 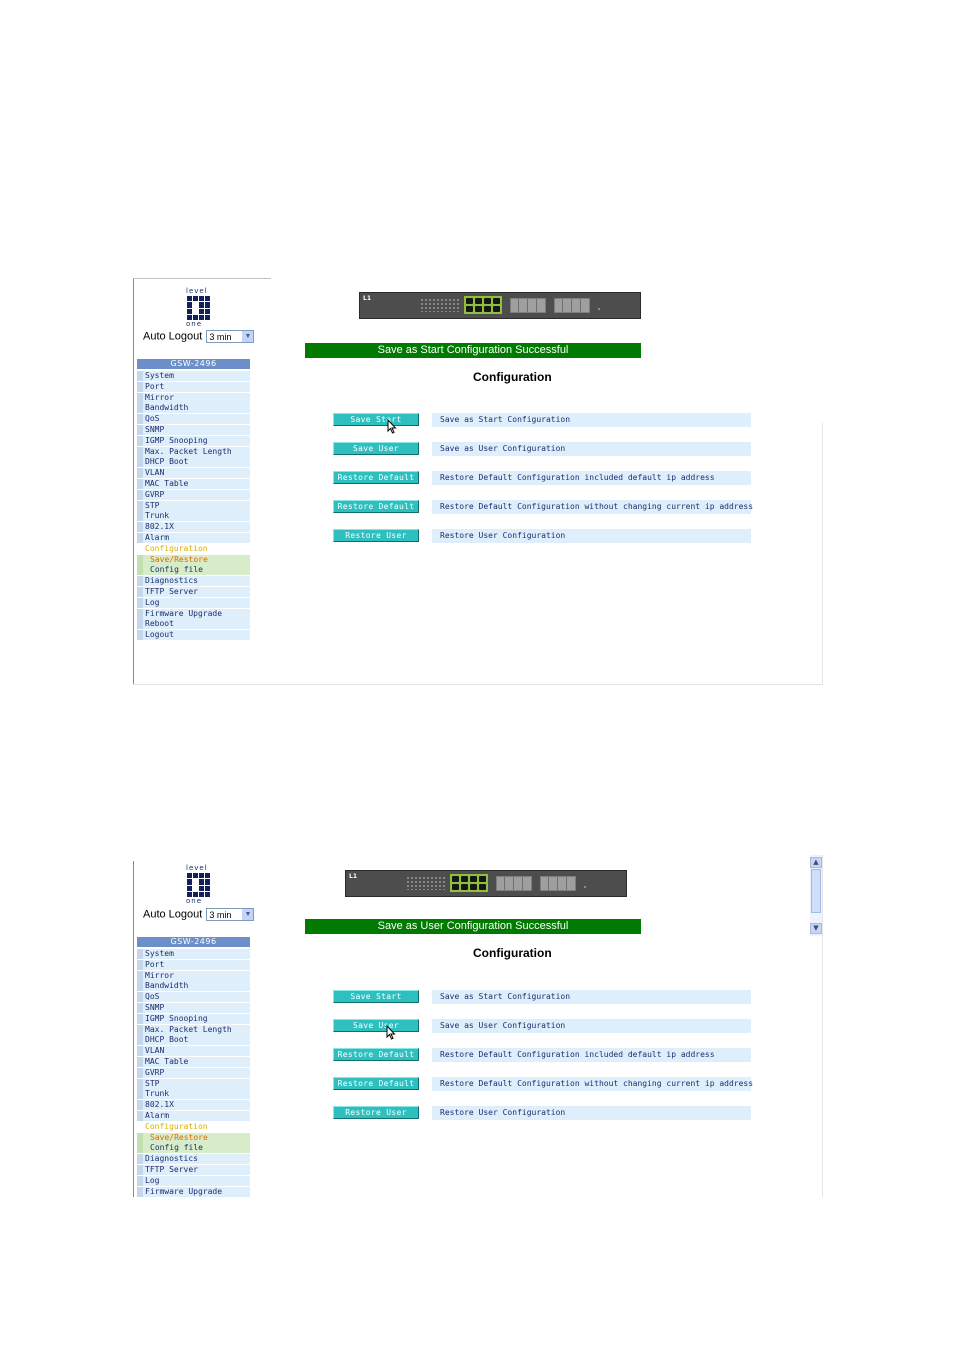 What do you see at coordinates (591, 536) in the screenshot?
I see `row-description: Restore User Configuration` at bounding box center [591, 536].